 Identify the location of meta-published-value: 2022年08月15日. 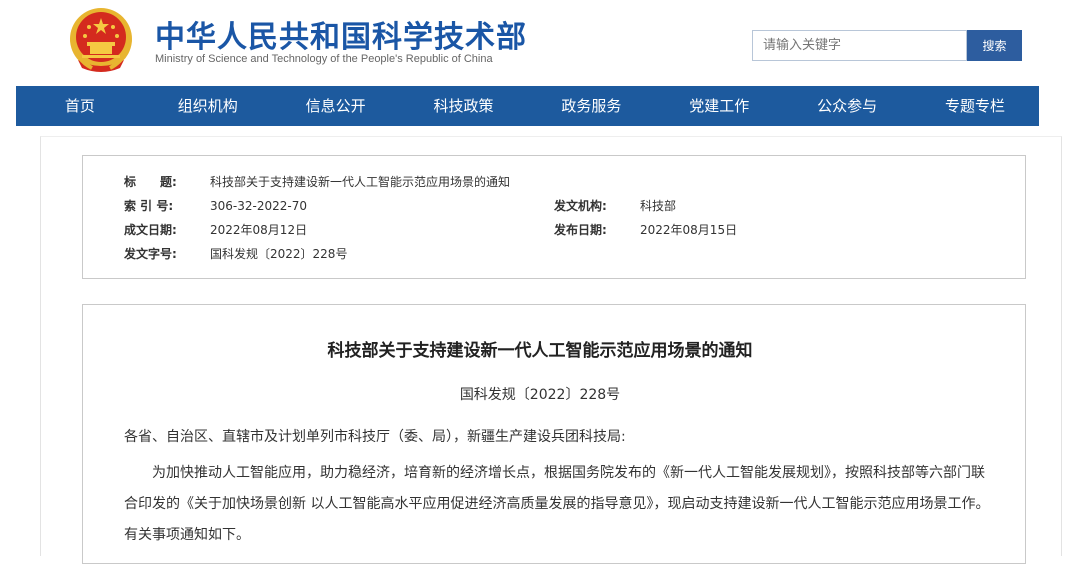
(689, 230).